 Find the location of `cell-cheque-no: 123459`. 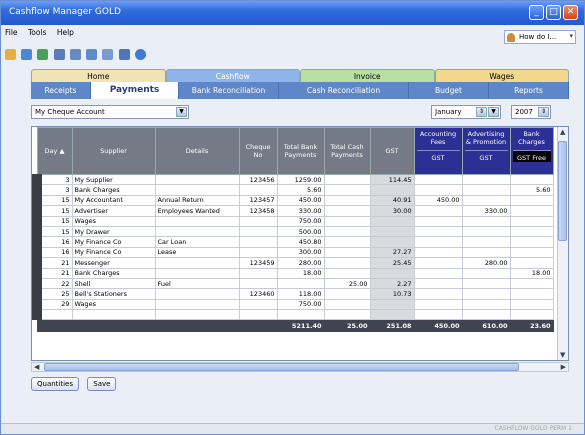

cell-cheque-no: 123459 is located at coordinates (258, 263).